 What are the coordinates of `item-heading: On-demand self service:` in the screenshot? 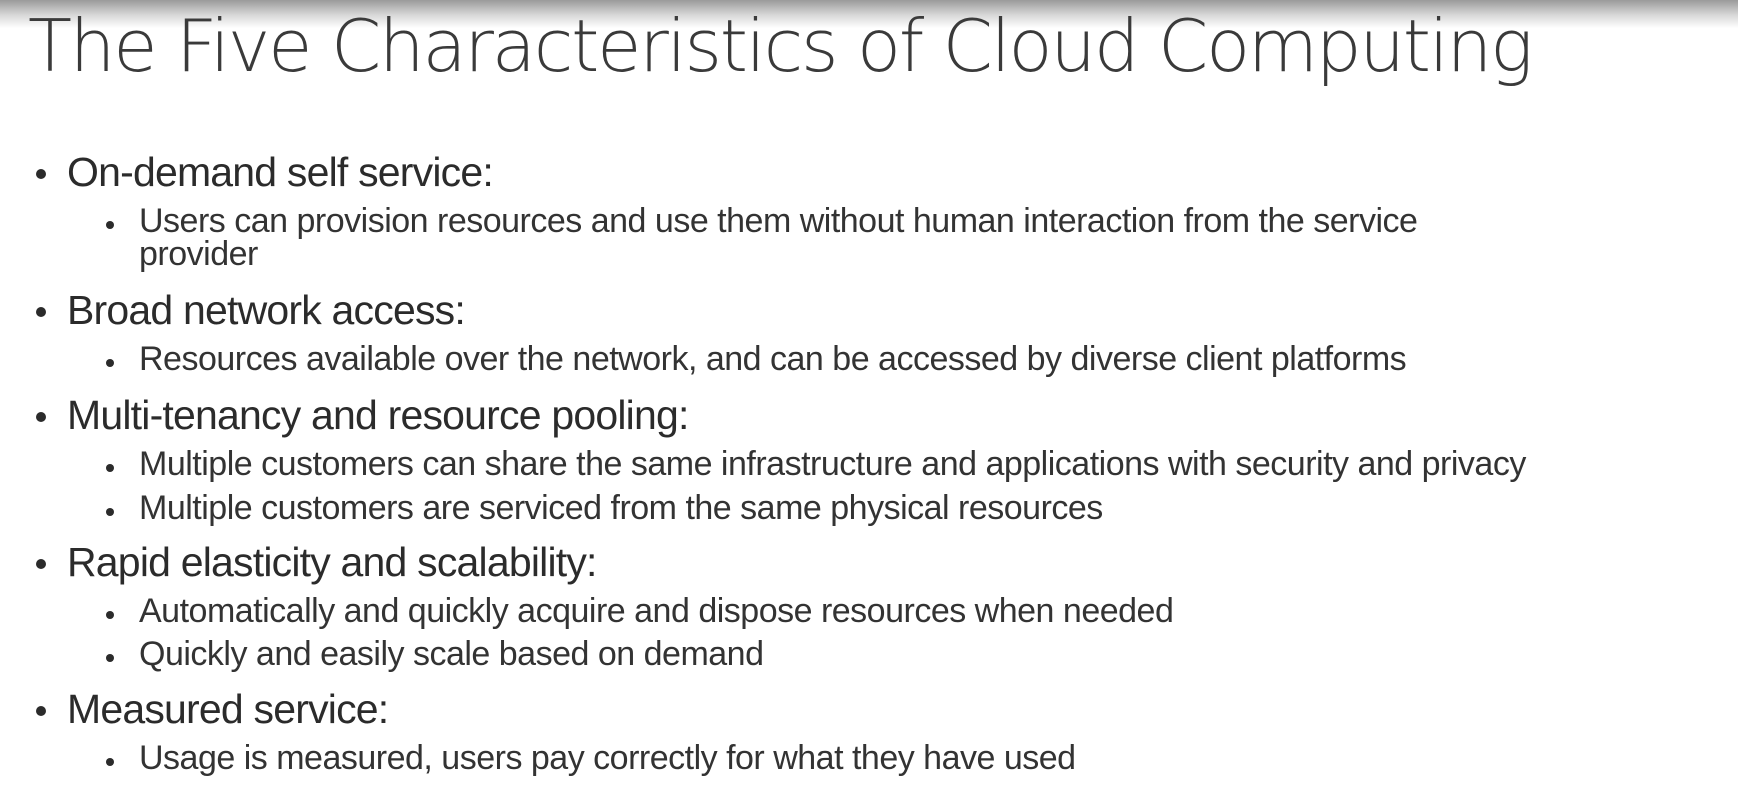 It's located at (280, 172).